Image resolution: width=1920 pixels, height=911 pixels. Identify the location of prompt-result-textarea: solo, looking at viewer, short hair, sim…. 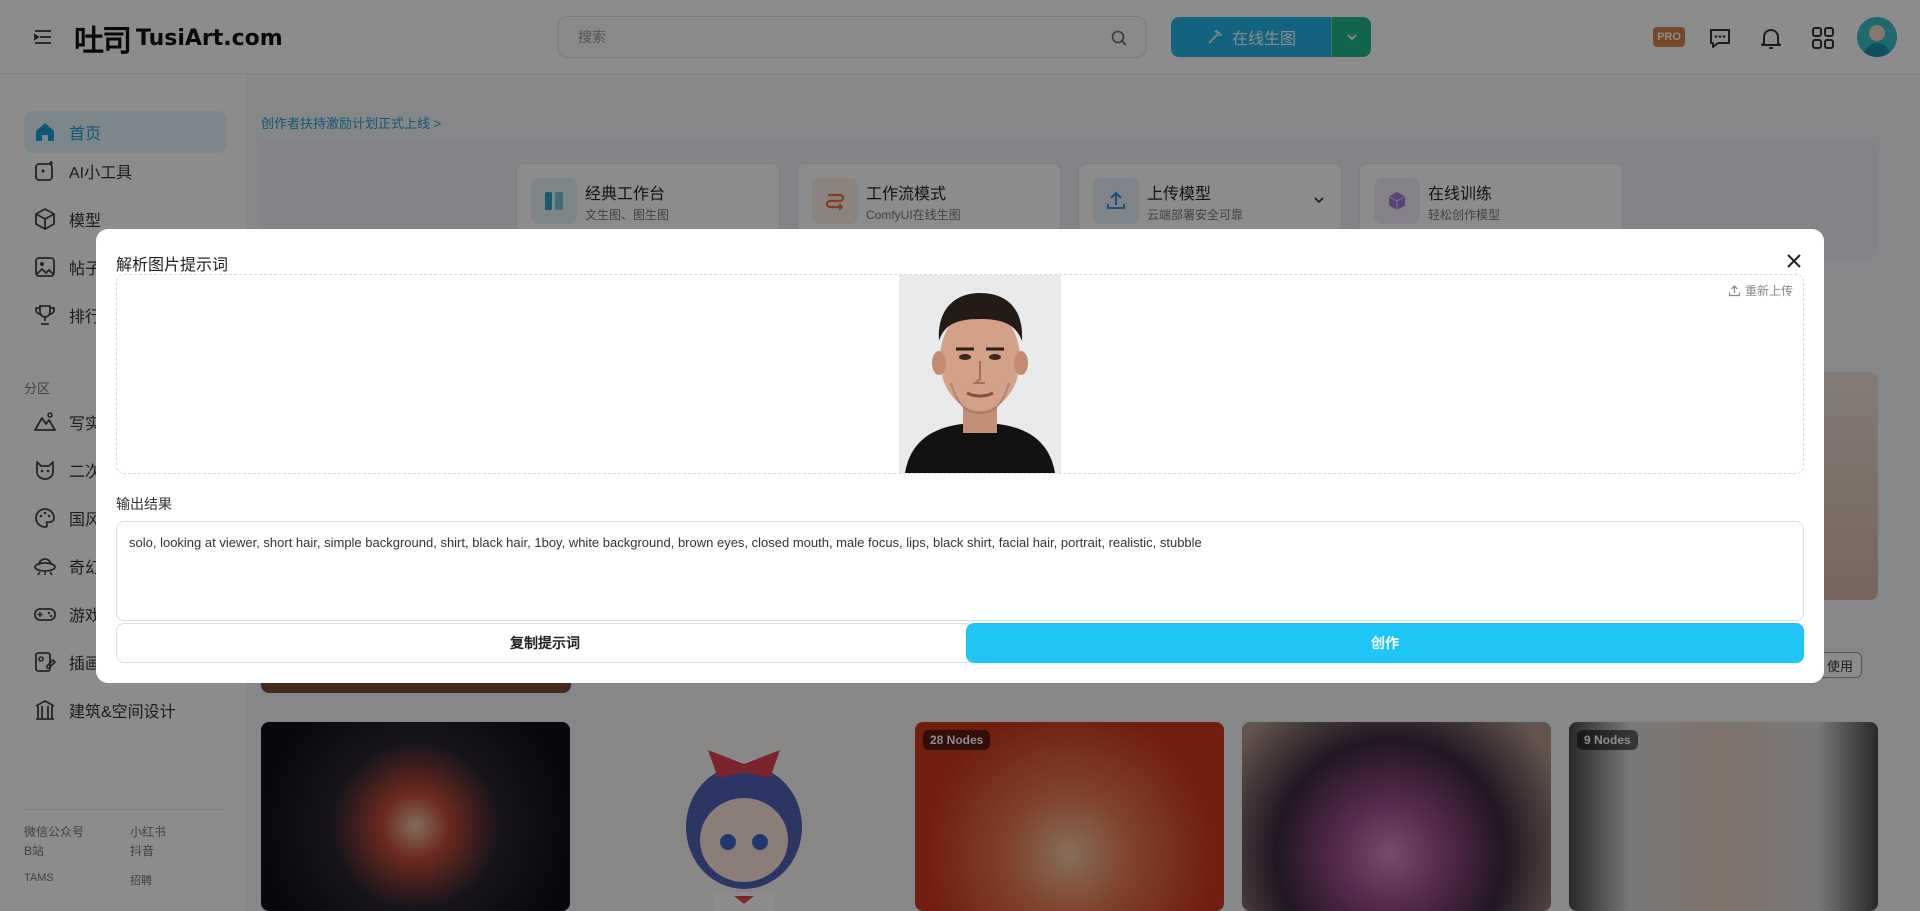
(960, 571).